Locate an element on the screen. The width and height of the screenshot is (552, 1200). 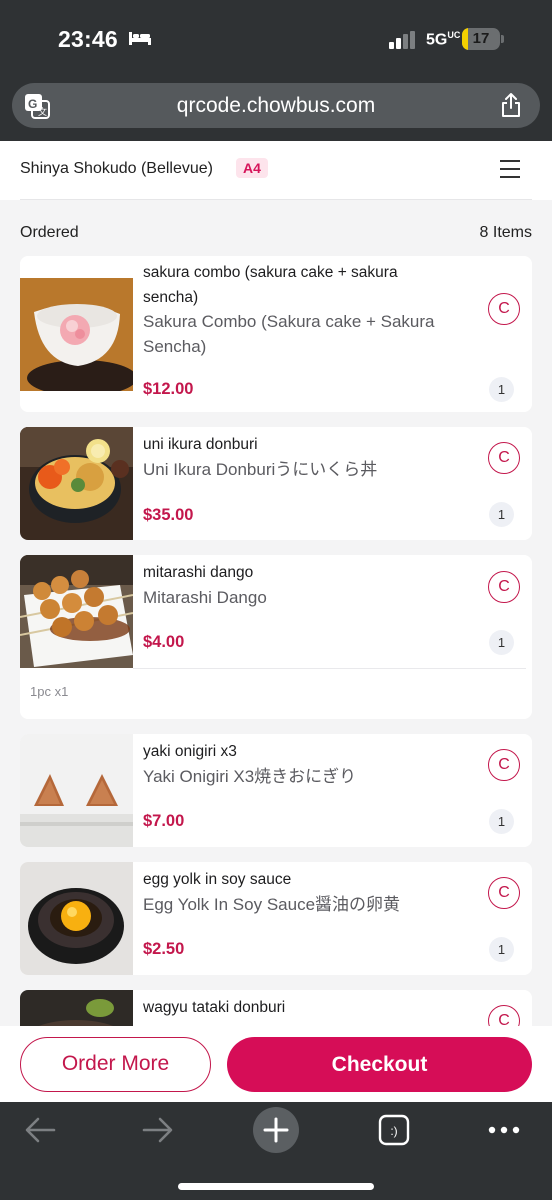
address-bar: G 文 qrcode.chowbus.com is located at coordinates (276, 105).